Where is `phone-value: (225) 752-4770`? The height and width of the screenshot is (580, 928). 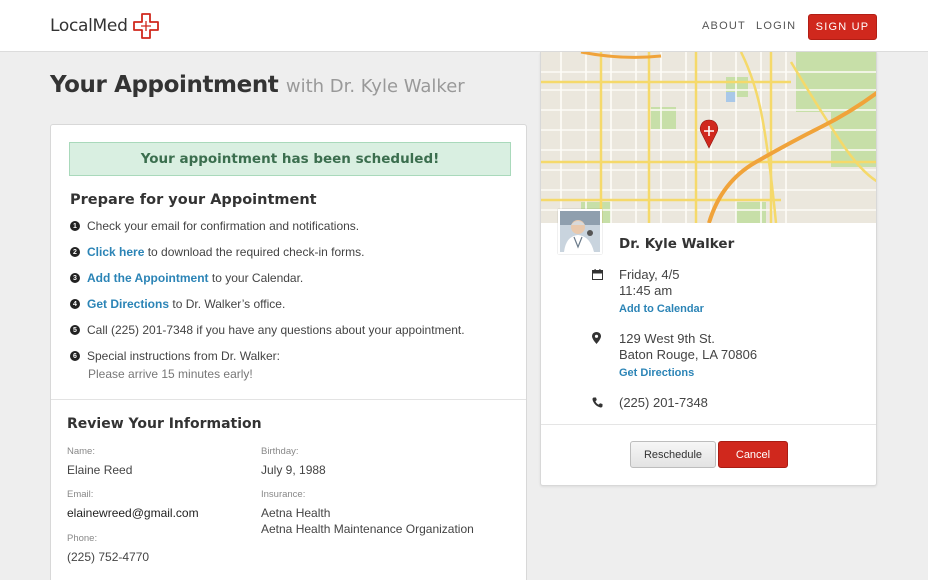
phone-value: (225) 752-4770 is located at coordinates (108, 557).